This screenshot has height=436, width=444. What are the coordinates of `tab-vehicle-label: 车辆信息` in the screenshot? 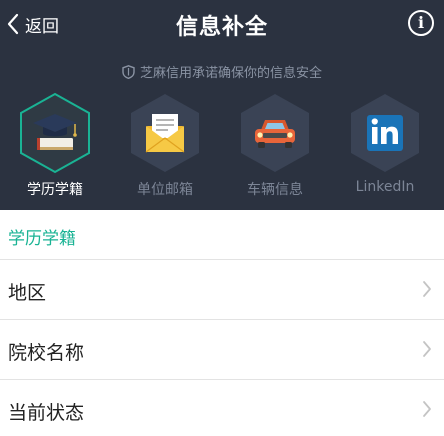 It's located at (275, 190).